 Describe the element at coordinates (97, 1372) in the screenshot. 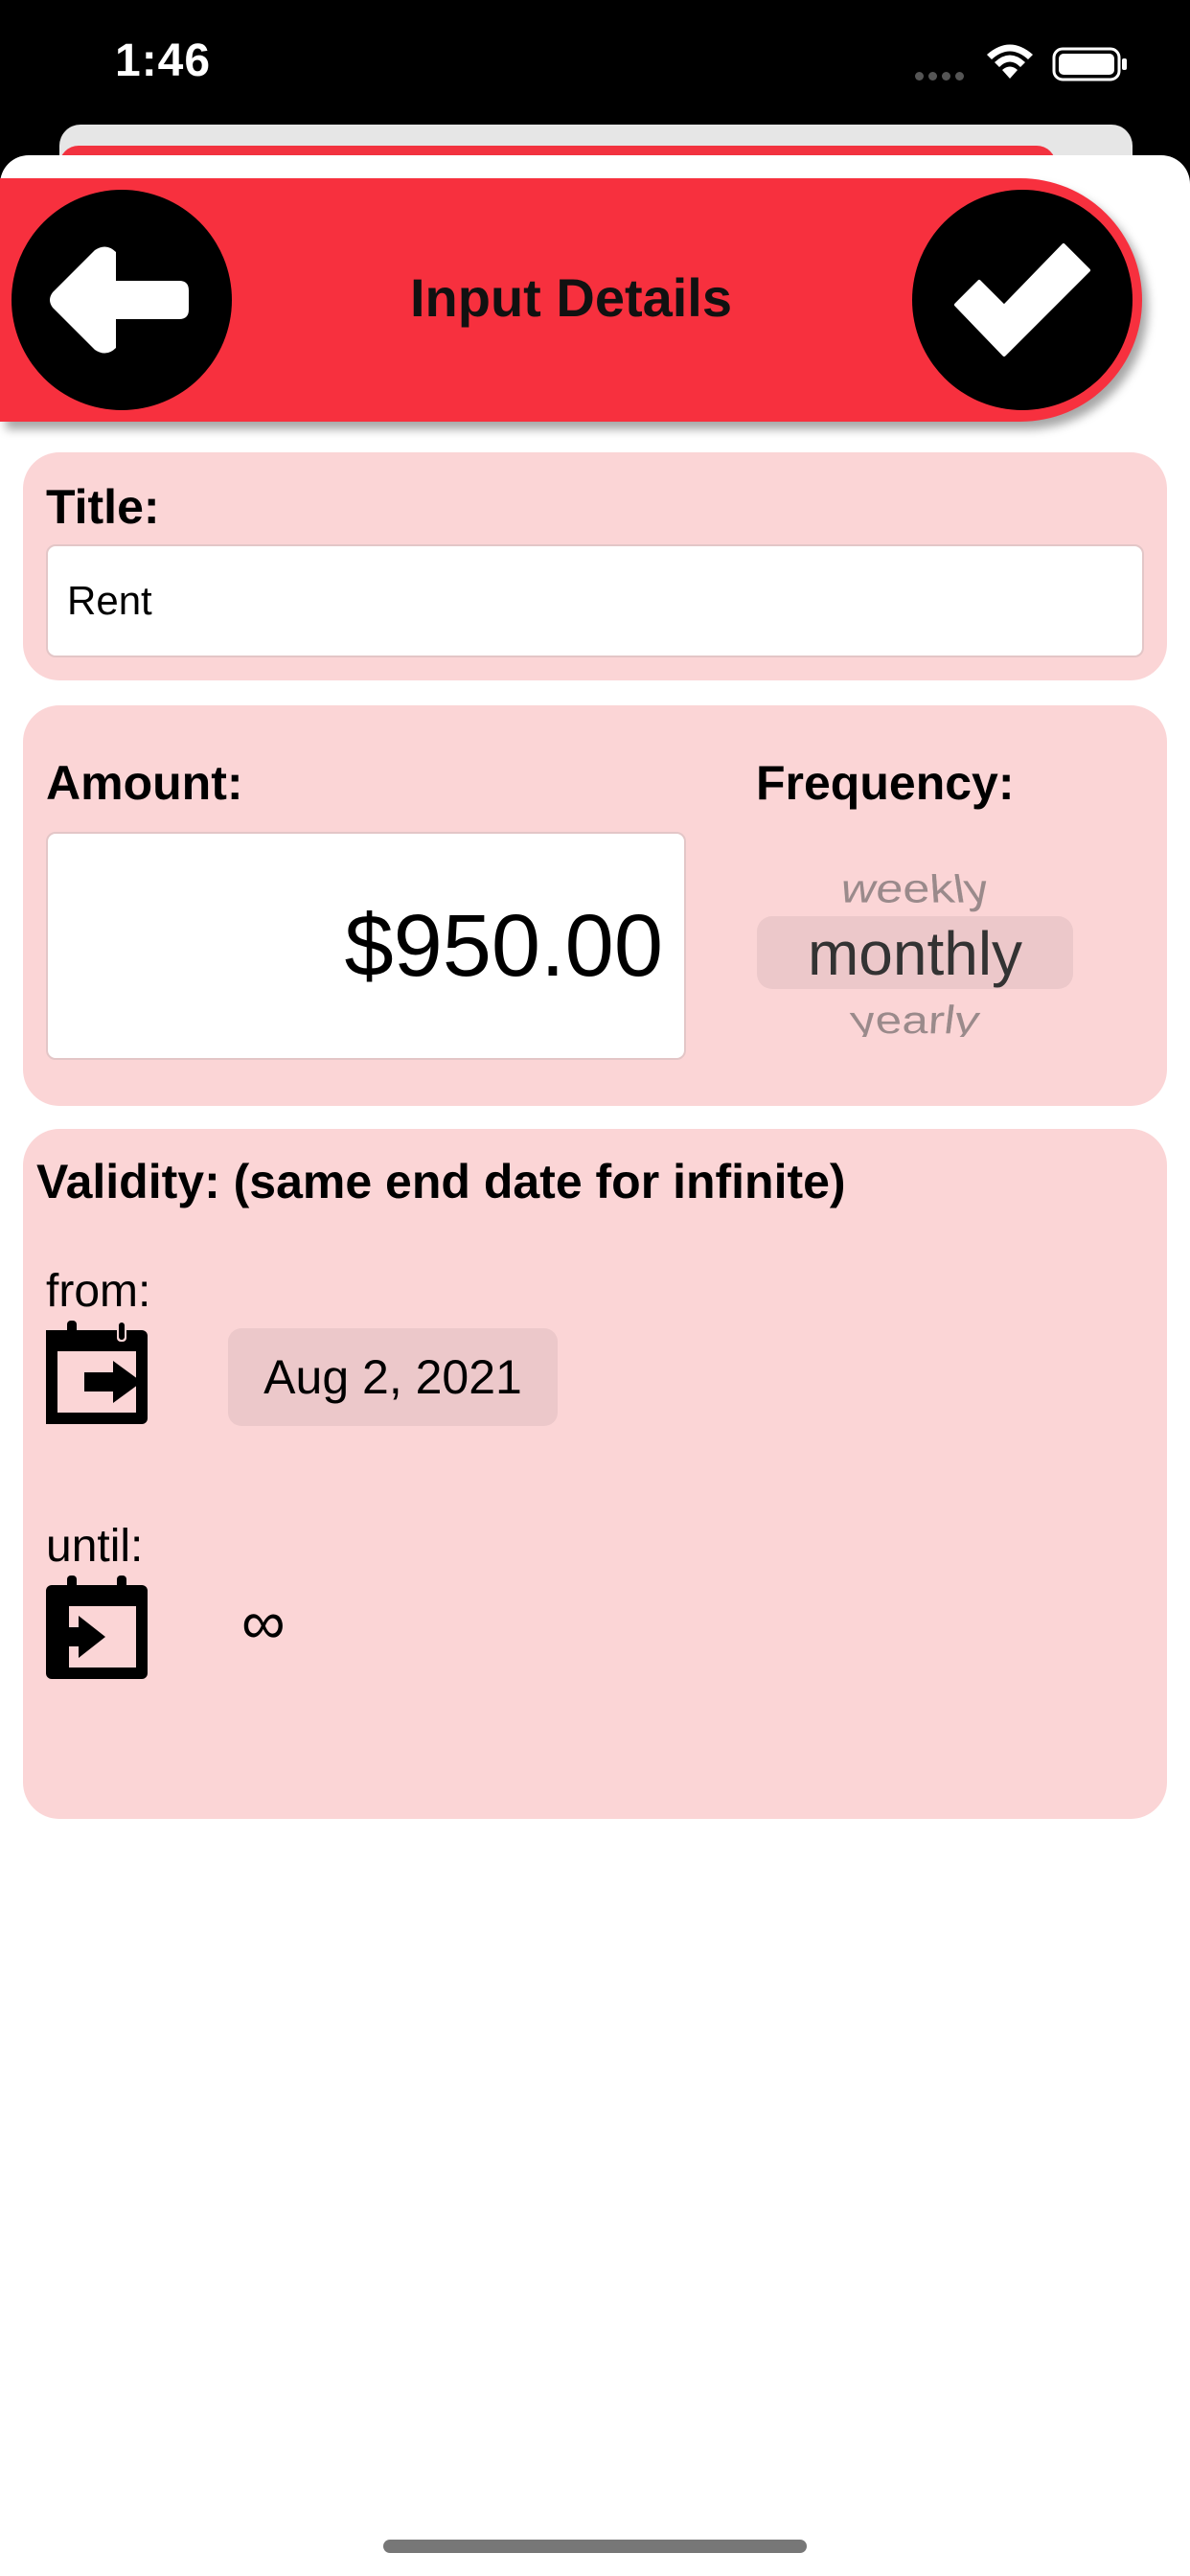

I see `calendar-export-icon` at that location.